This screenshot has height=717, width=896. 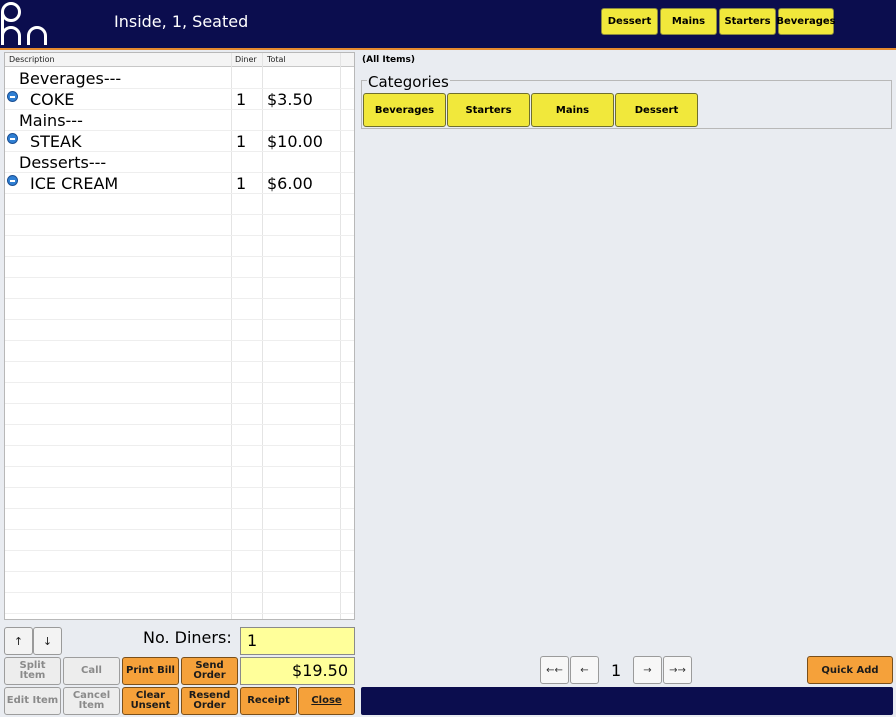 What do you see at coordinates (179, 60) in the screenshot?
I see `grid-header: Description Diner Total` at bounding box center [179, 60].